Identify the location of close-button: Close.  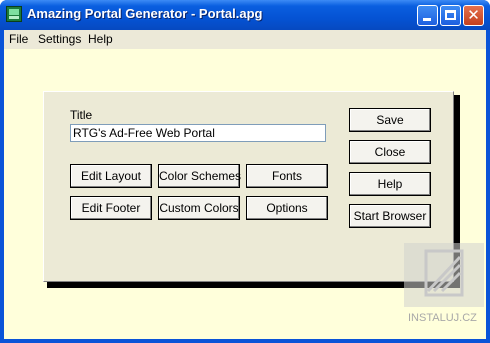
(390, 152).